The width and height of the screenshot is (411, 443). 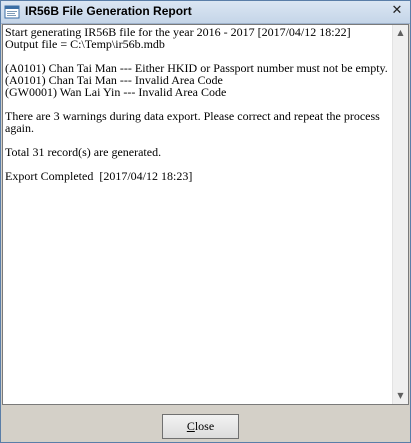 I want to click on close-button: Close, so click(x=200, y=426).